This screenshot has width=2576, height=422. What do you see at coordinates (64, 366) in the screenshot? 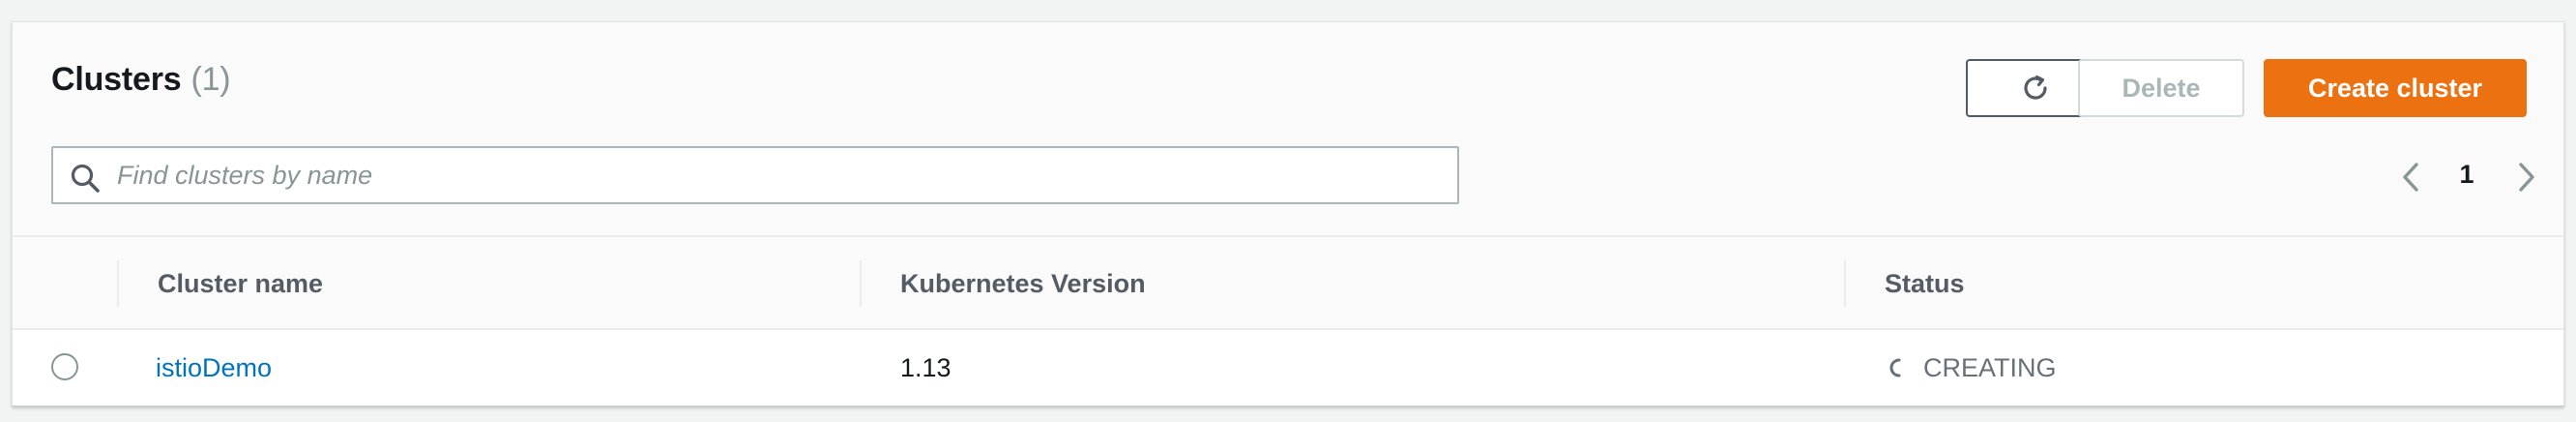
I see `row-select-radio` at bounding box center [64, 366].